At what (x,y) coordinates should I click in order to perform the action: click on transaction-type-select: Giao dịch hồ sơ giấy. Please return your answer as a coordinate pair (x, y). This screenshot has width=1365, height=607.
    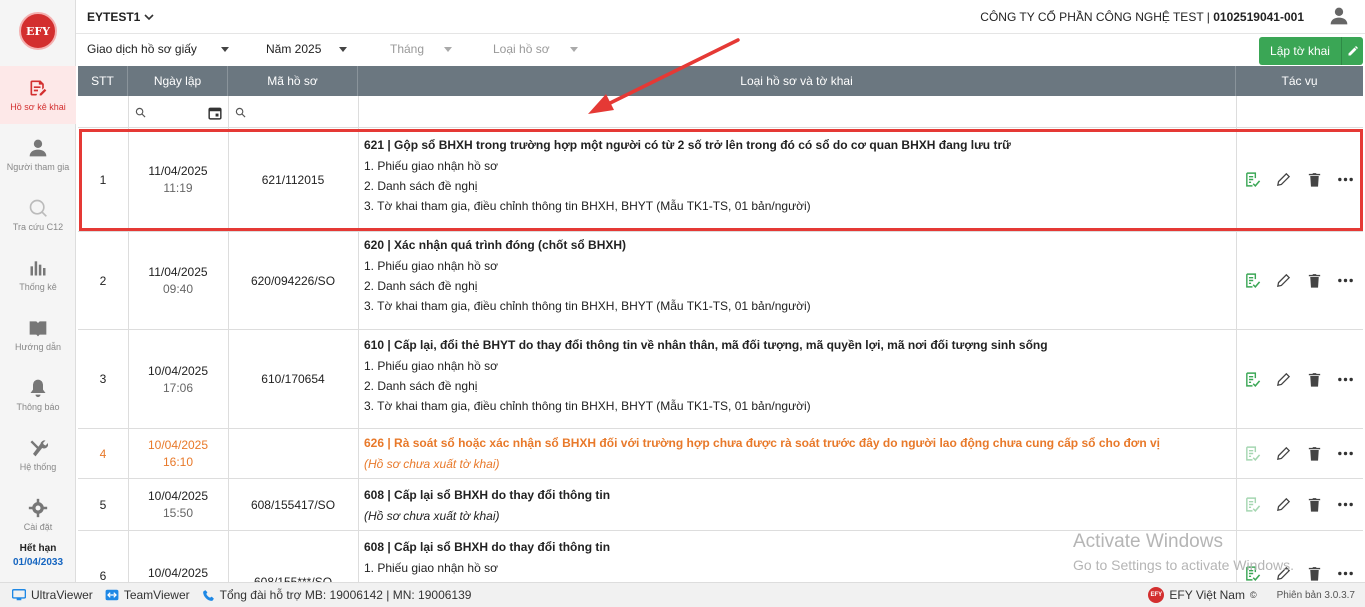
    Looking at the image, I should click on (158, 49).